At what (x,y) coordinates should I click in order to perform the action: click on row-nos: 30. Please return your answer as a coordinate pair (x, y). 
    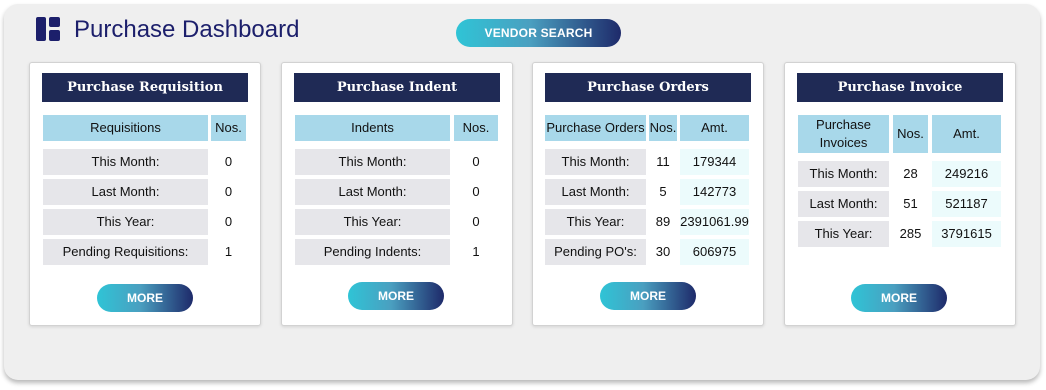
    Looking at the image, I should click on (663, 251).